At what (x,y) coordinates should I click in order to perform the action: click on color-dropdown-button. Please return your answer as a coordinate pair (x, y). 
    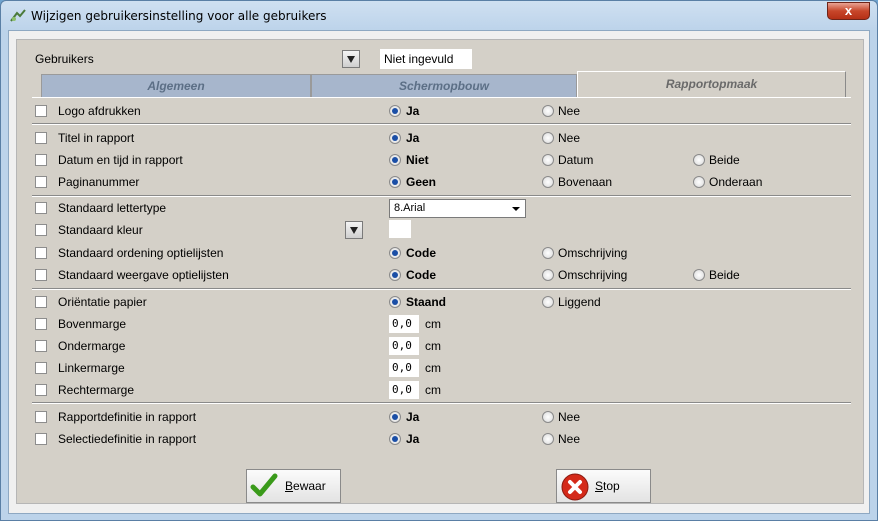
    Looking at the image, I should click on (354, 230).